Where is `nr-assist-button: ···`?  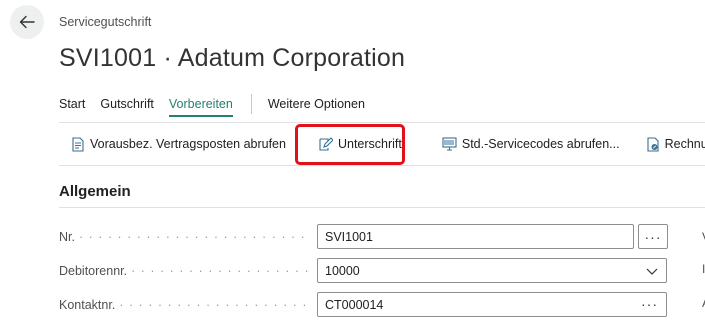 nr-assist-button: ··· is located at coordinates (653, 236).